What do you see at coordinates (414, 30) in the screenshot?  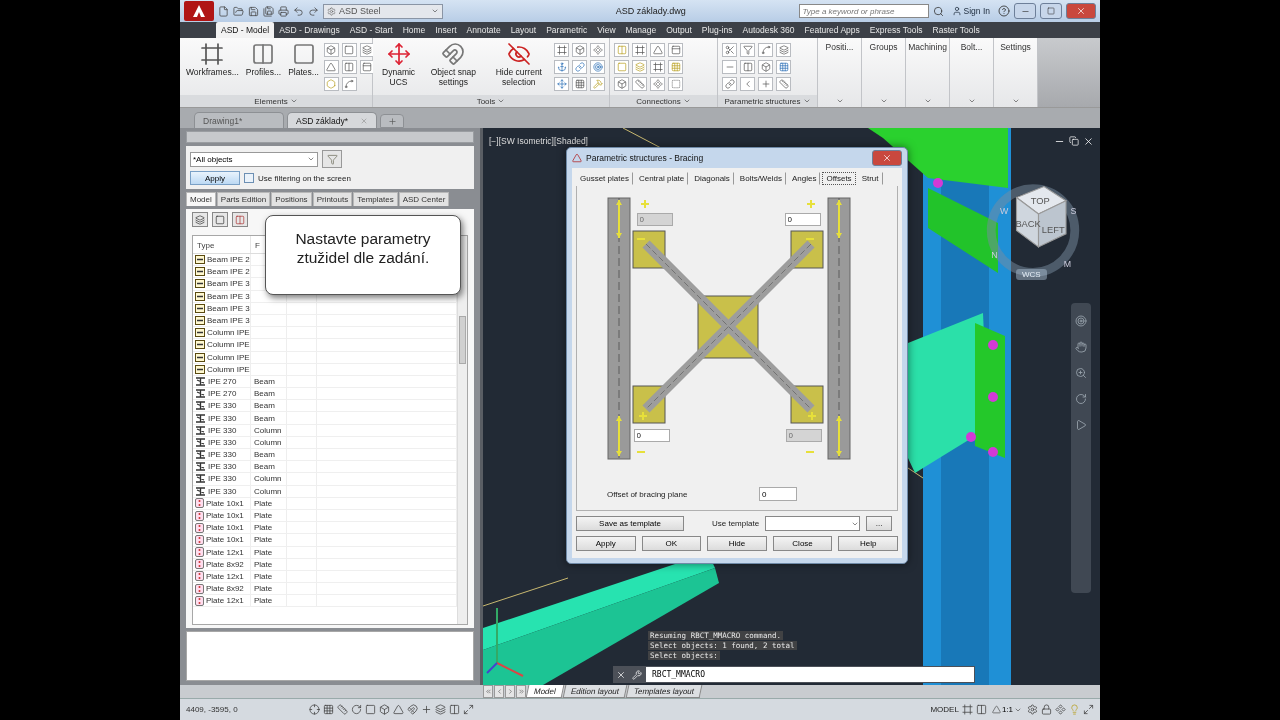 I see `ribbon-tab: Home` at bounding box center [414, 30].